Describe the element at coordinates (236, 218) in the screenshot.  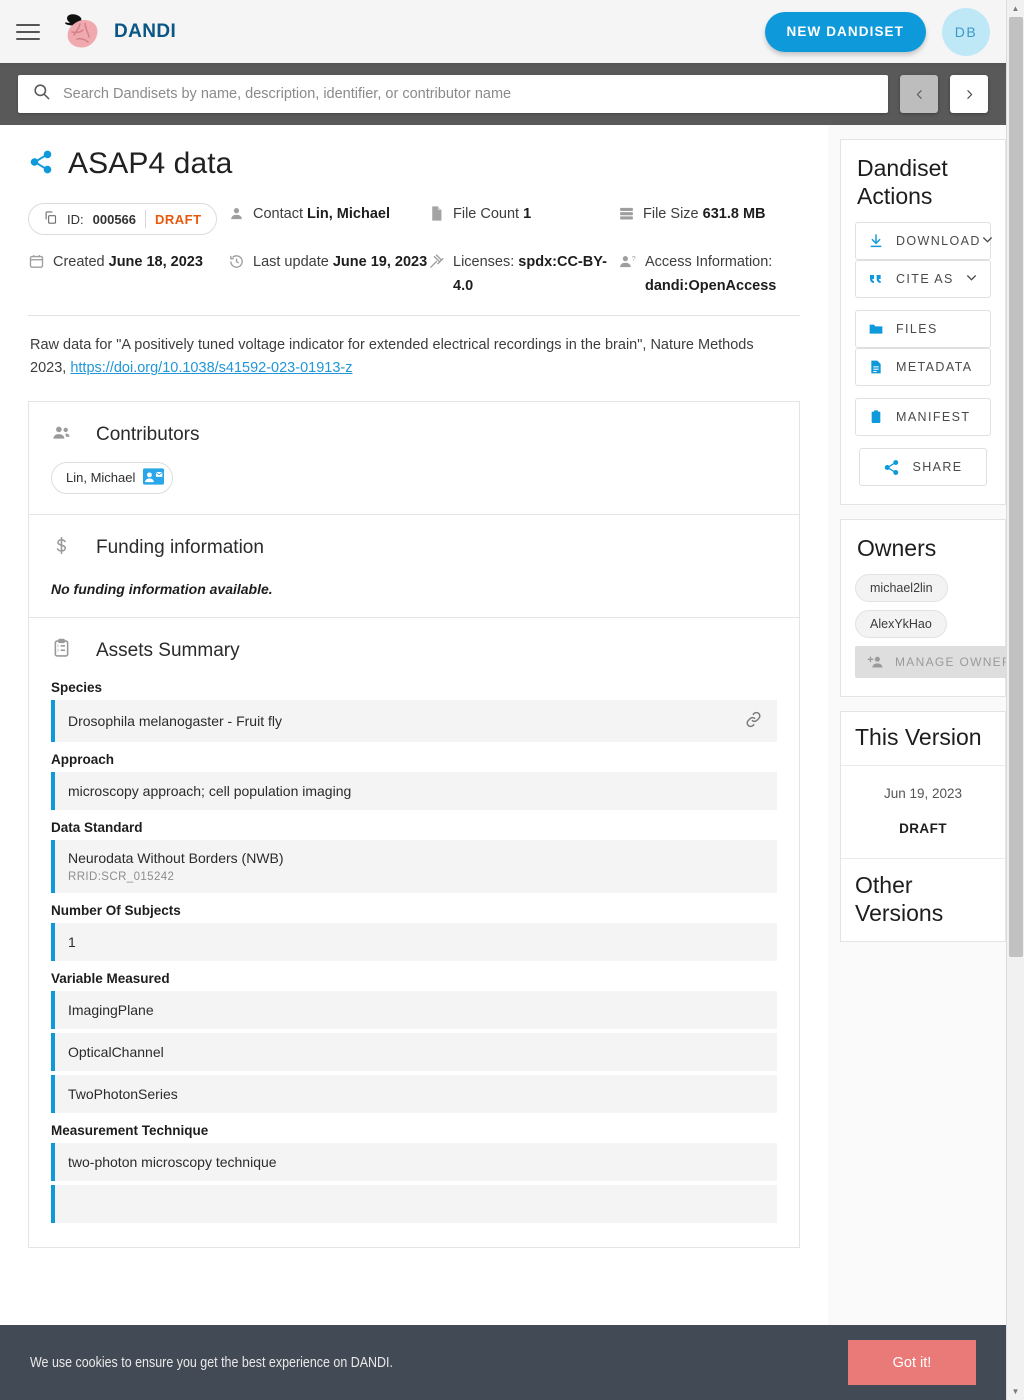
I see `person-icon` at that location.